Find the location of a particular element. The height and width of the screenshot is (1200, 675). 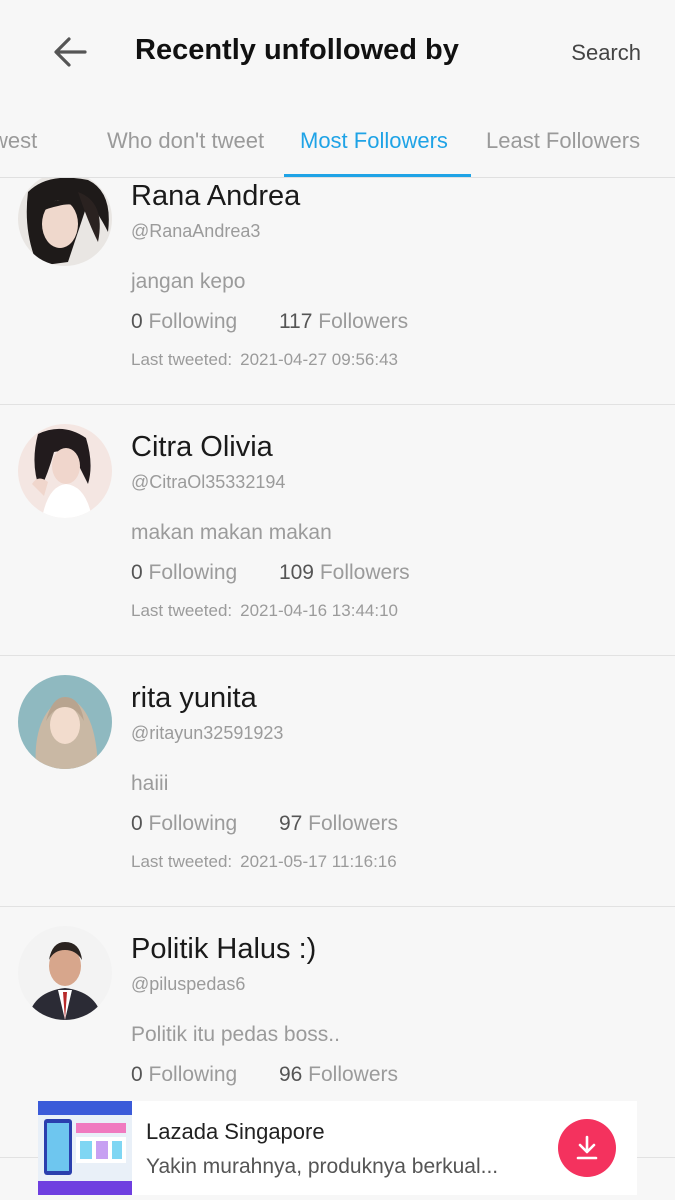

last-tweeted: Last tweeted: 2021-05-17 11:16:16 is located at coordinates (393, 862).